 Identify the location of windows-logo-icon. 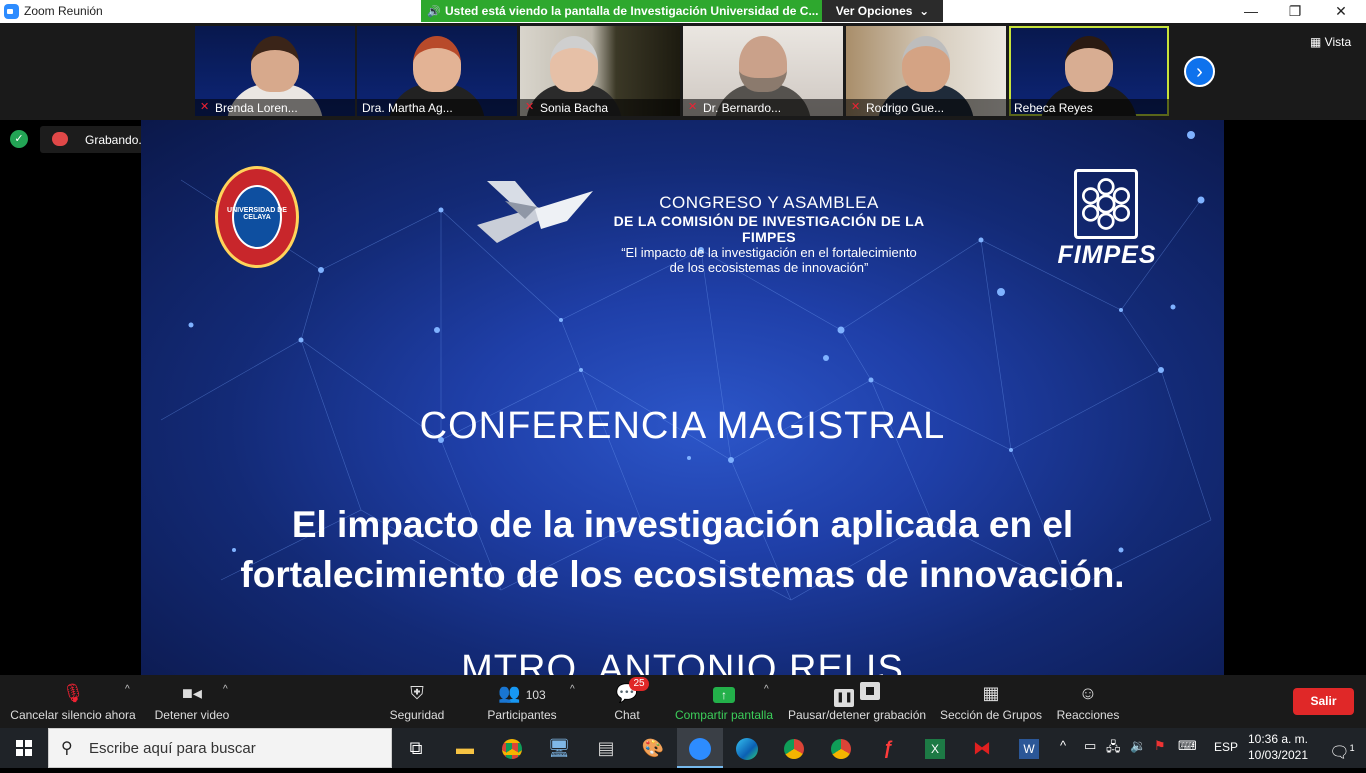
(24, 748).